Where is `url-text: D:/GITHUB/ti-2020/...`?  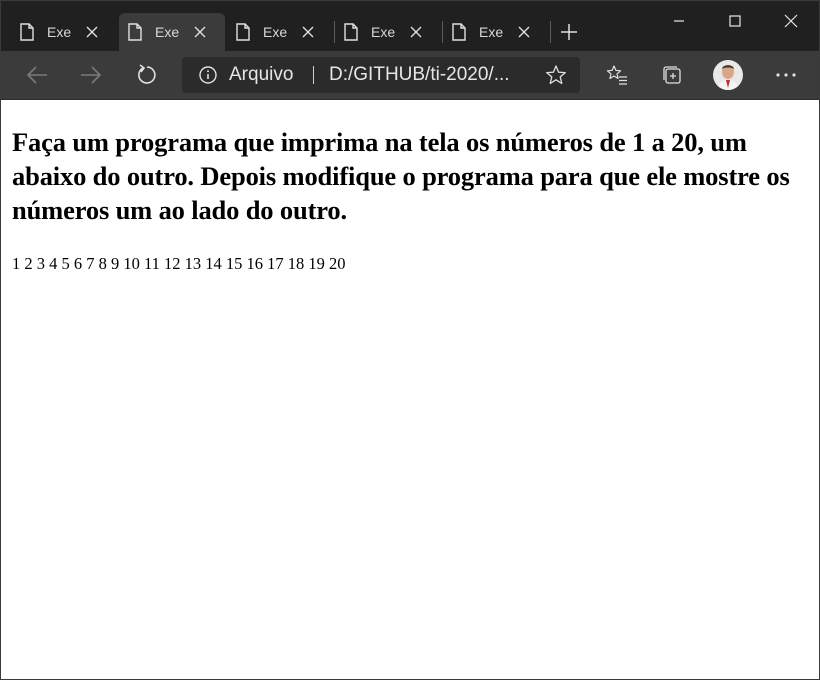 url-text: D:/GITHUB/ti-2020/... is located at coordinates (419, 75).